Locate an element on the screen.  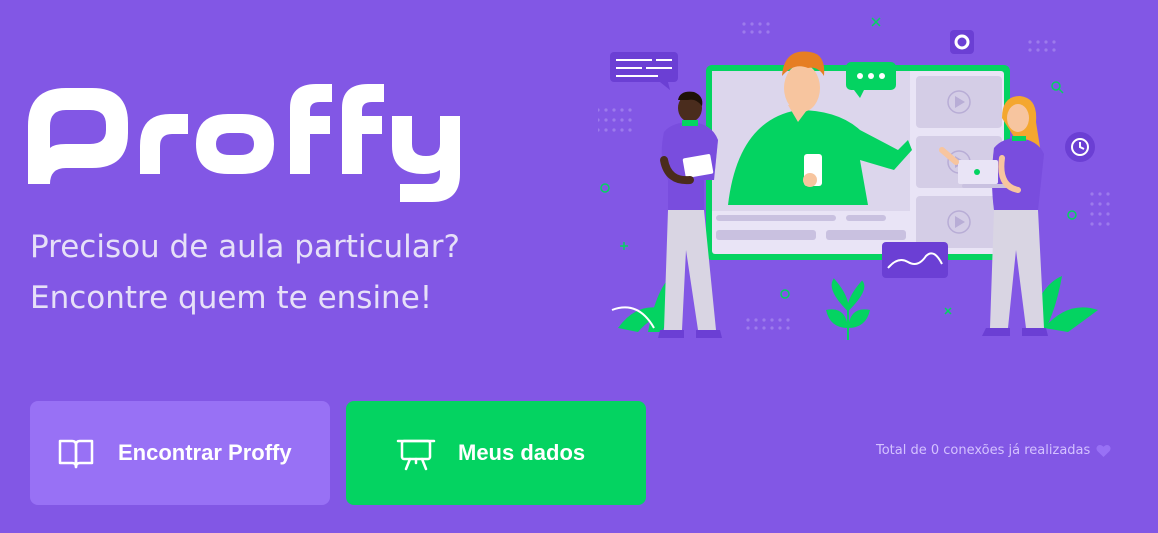
total-connections: Total de 0 conexões já realizadas is located at coordinates (993, 450).